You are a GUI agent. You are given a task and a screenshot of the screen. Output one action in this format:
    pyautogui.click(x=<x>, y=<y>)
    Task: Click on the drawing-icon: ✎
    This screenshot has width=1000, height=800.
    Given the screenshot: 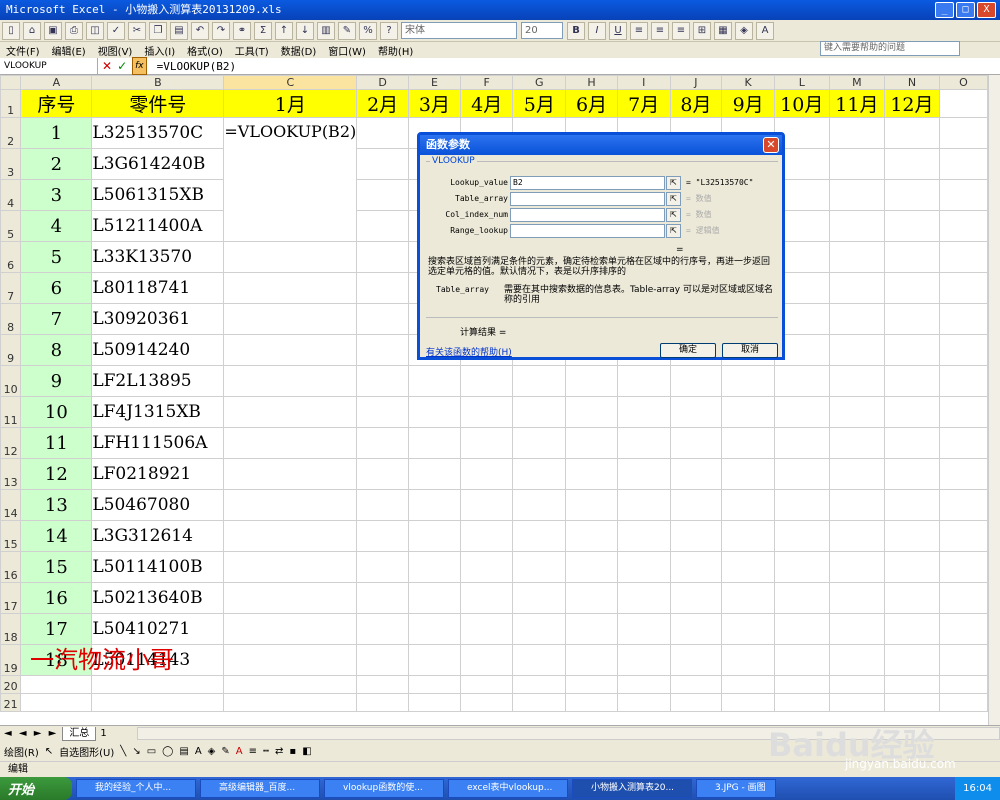 What is the action you would take?
    pyautogui.click(x=347, y=30)
    